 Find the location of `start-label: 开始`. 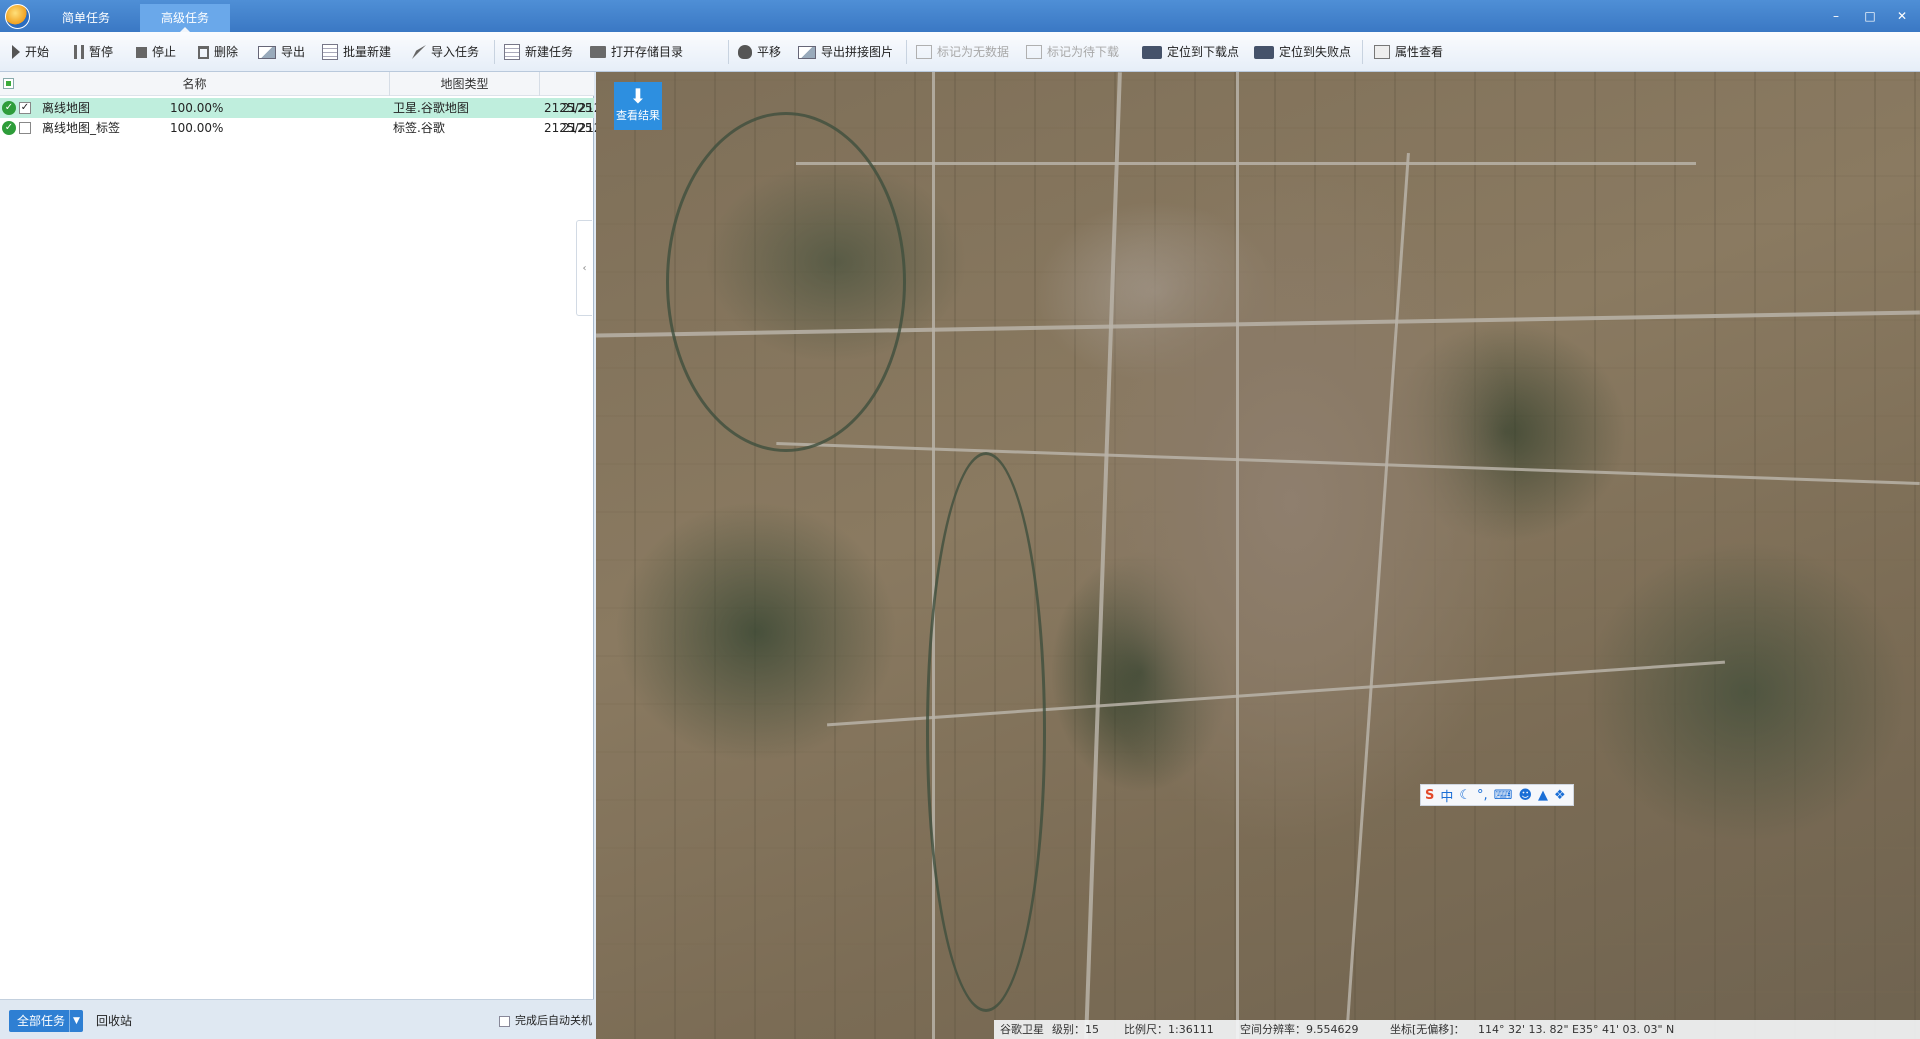

start-label: 开始 is located at coordinates (37, 52).